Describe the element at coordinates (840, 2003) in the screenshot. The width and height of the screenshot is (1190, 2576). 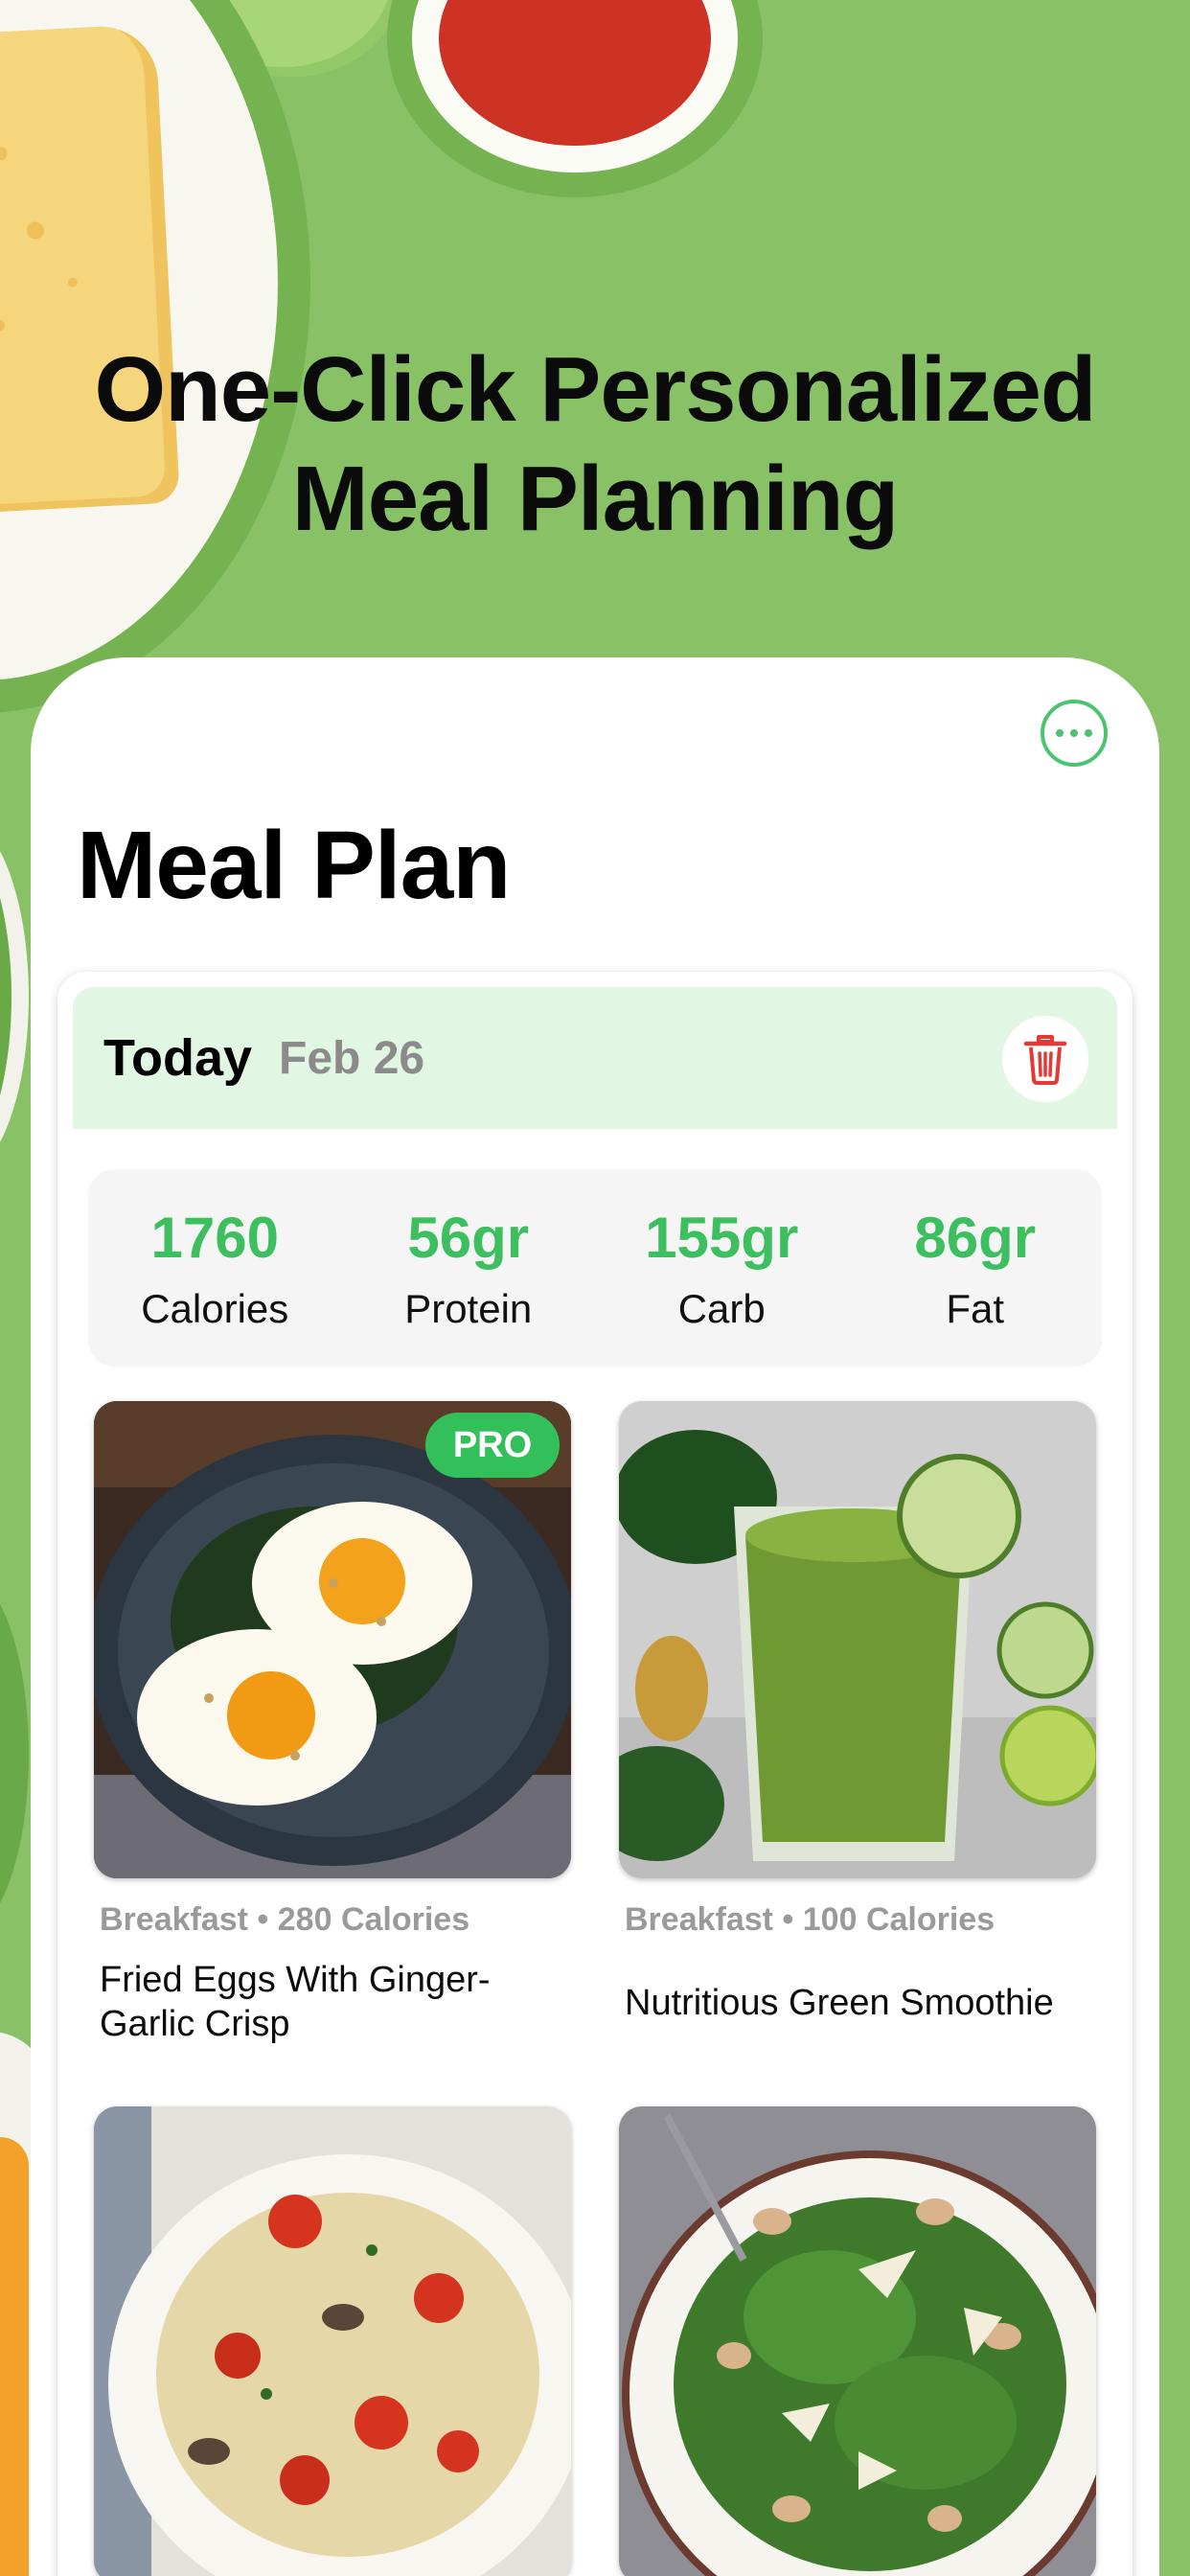
I see `meal-name: Nutritious Green Smoothie` at that location.